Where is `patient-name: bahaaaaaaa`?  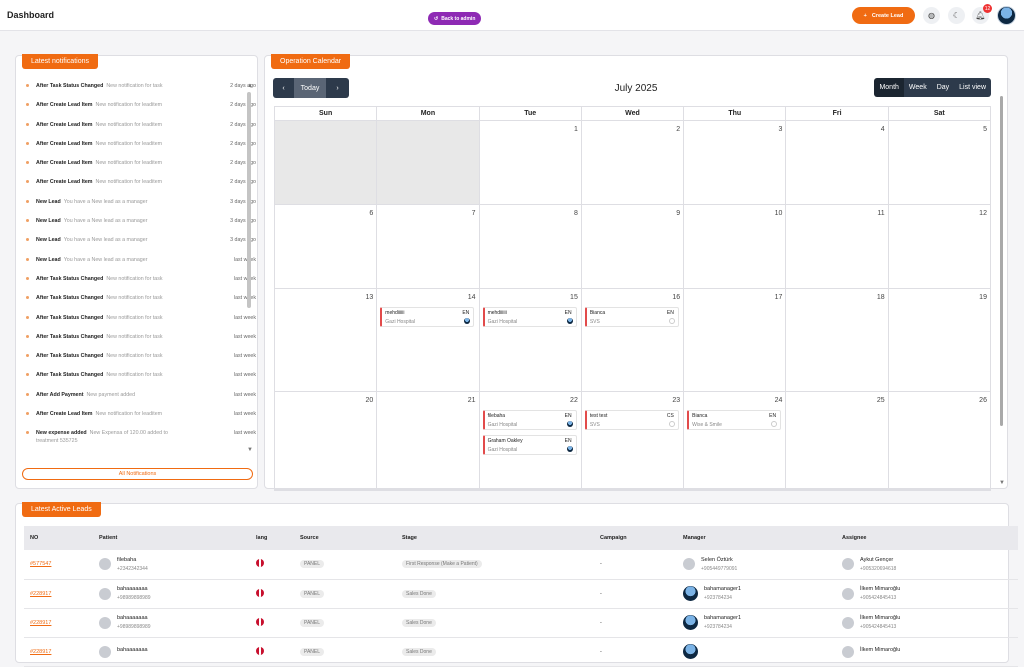
patient-name: bahaaaaaaa is located at coordinates (132, 618).